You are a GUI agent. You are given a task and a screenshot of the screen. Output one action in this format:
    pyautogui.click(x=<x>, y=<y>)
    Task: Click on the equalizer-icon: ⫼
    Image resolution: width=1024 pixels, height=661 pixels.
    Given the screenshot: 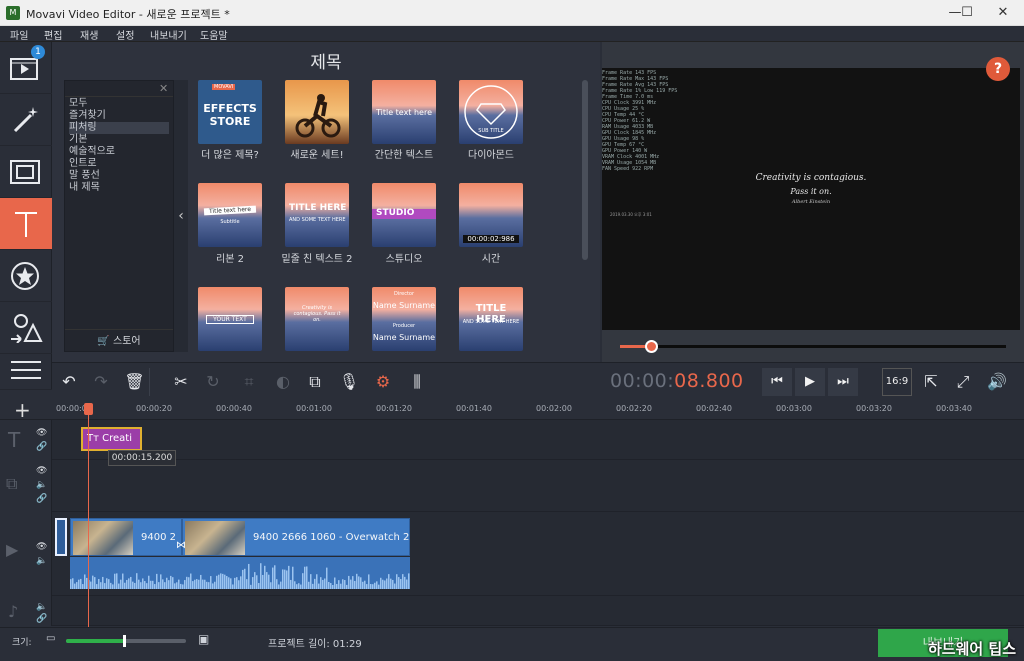 What is the action you would take?
    pyautogui.click(x=417, y=382)
    